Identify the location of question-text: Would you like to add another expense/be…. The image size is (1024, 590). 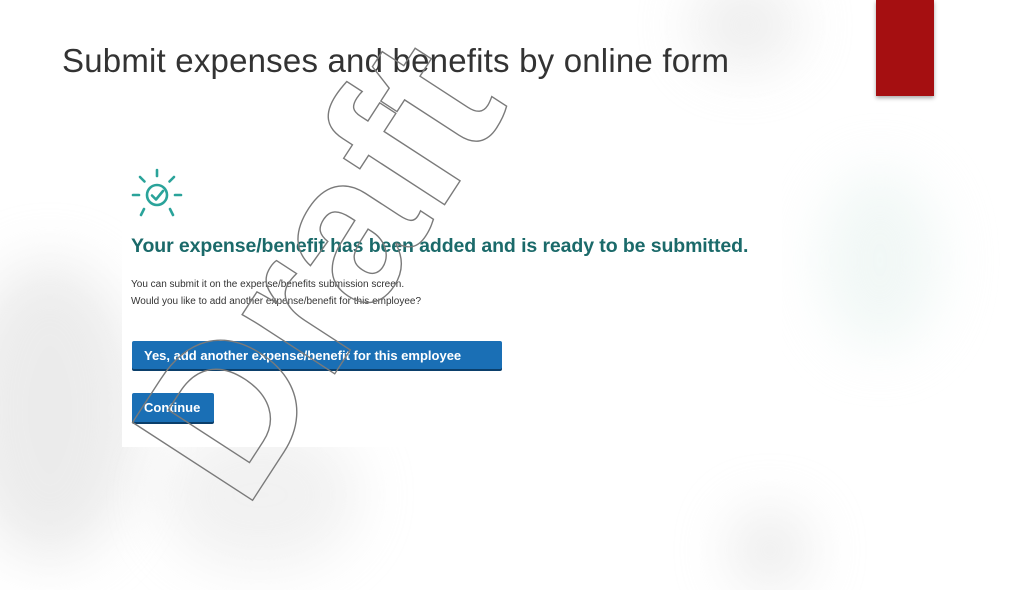
(276, 301).